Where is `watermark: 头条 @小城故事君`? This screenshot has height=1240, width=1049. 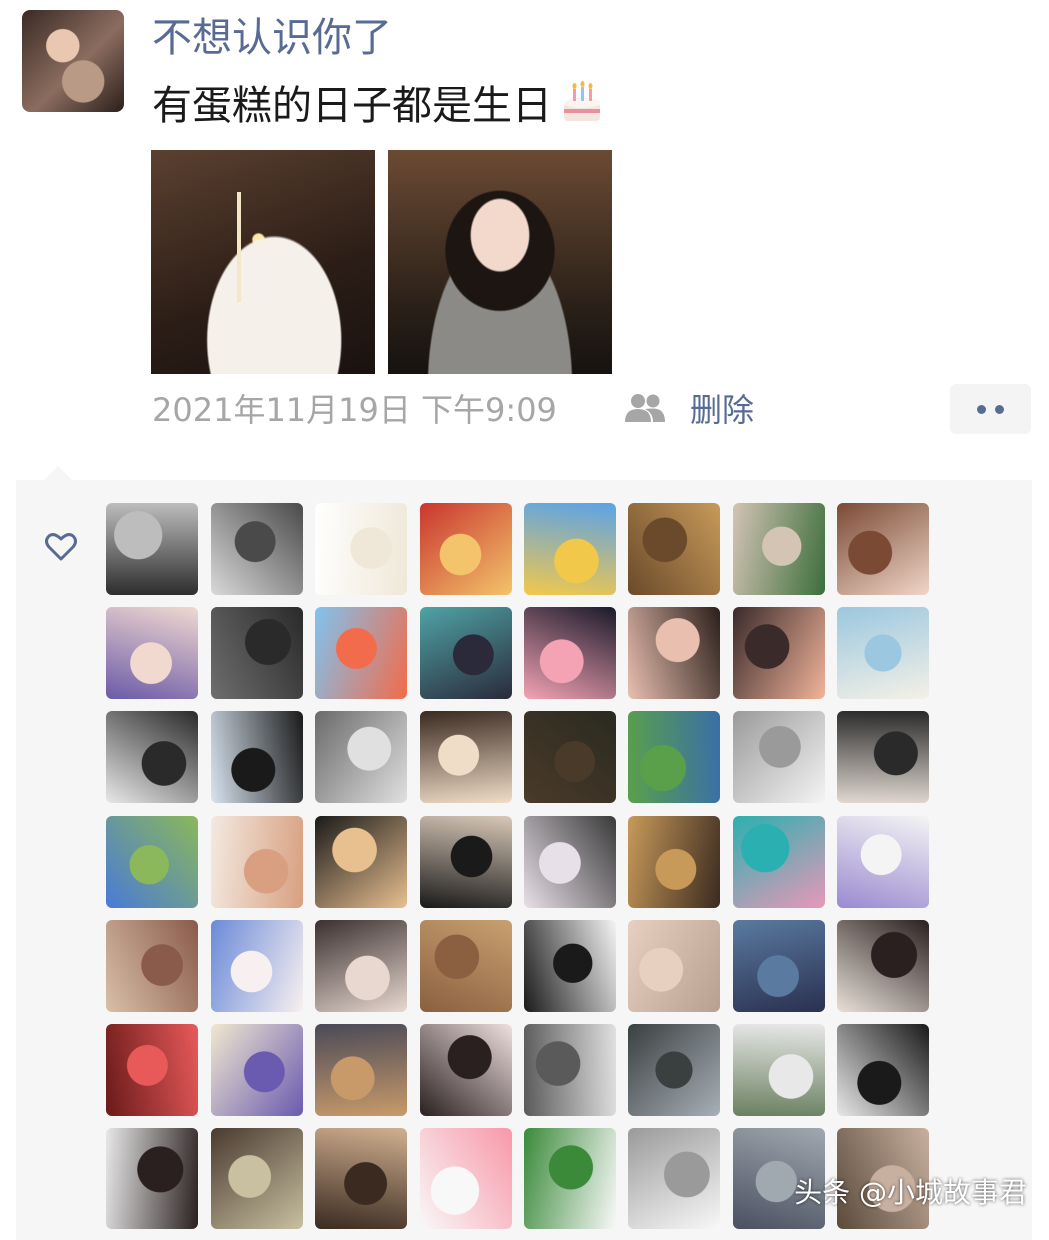
watermark: 头条 @小城故事君 is located at coordinates (910, 1192).